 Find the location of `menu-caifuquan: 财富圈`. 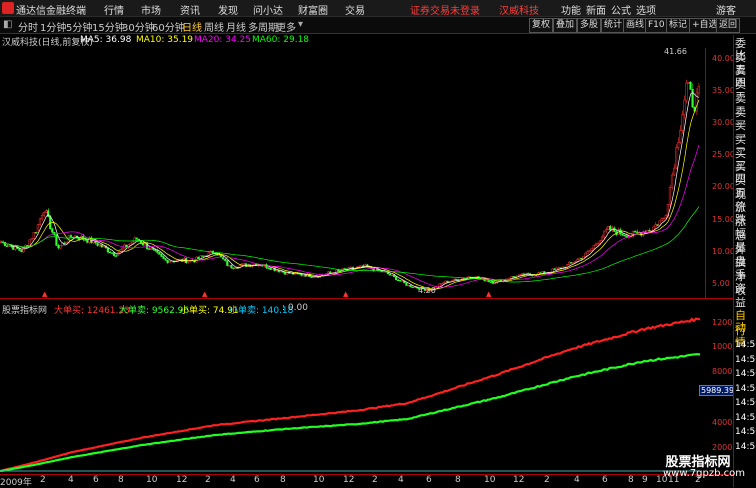

menu-caifuquan: 财富圈 is located at coordinates (313, 9).